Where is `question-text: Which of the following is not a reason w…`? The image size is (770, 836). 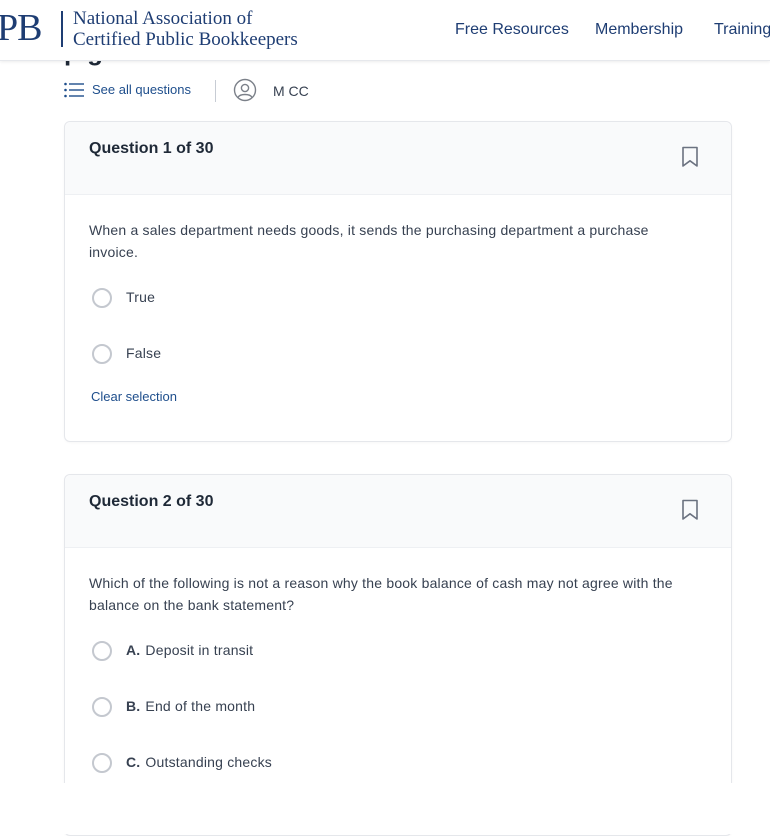
question-text: Which of the following is not a reason w… is located at coordinates (381, 594).